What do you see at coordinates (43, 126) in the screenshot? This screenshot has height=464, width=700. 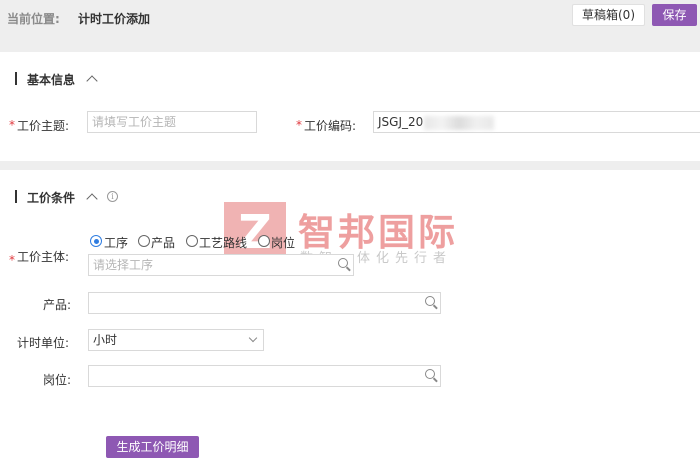 I see `subject-label: 工价主题:` at bounding box center [43, 126].